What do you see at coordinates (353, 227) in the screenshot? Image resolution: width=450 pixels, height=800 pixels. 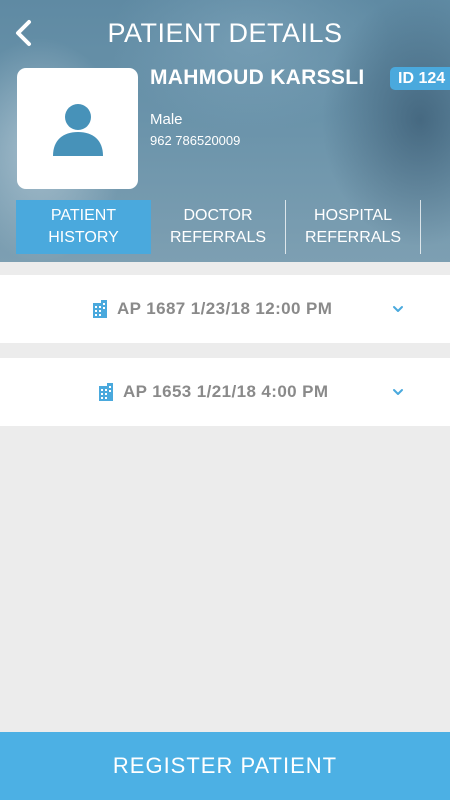 I see `tab-hospital-referrals: HOSPITAL REFERRALS` at bounding box center [353, 227].